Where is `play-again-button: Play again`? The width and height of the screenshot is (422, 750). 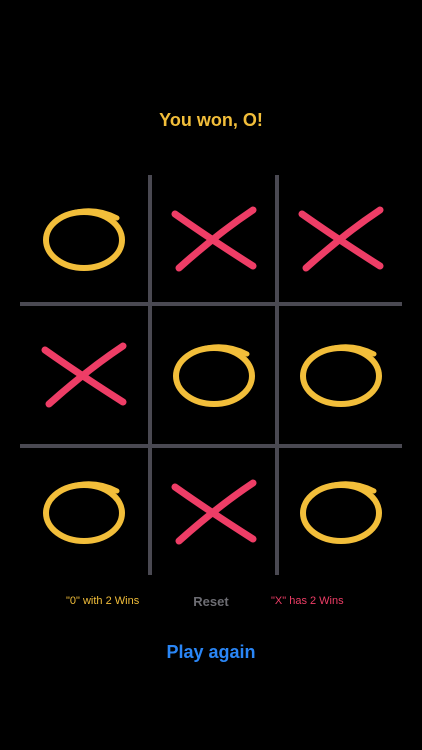
play-again-button: Play again is located at coordinates (211, 652).